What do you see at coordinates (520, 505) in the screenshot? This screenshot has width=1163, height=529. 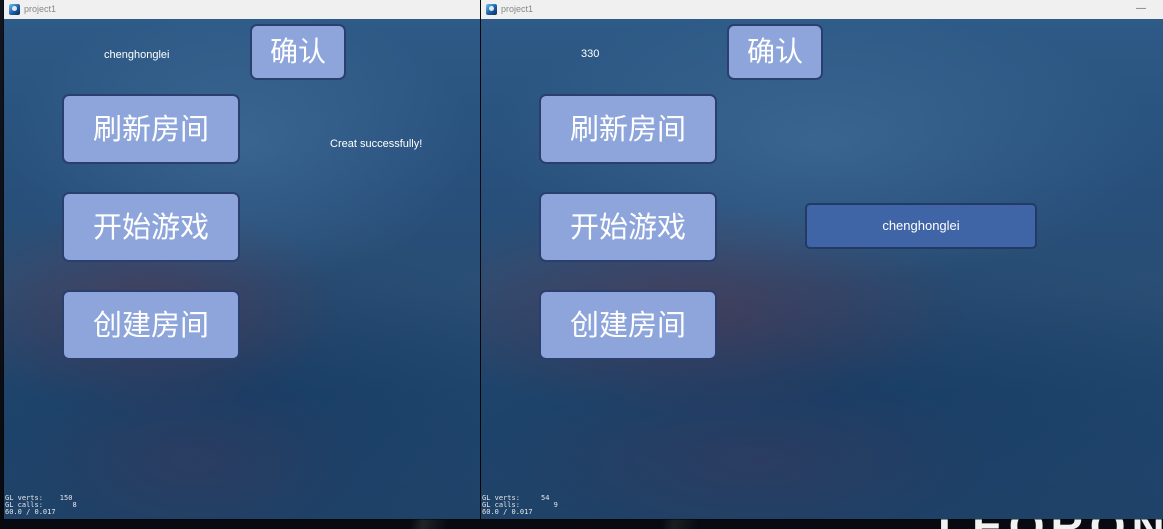 I see `gl-stats: GL verts: 54 GL calls: 9 60.0 / 0.017` at bounding box center [520, 505].